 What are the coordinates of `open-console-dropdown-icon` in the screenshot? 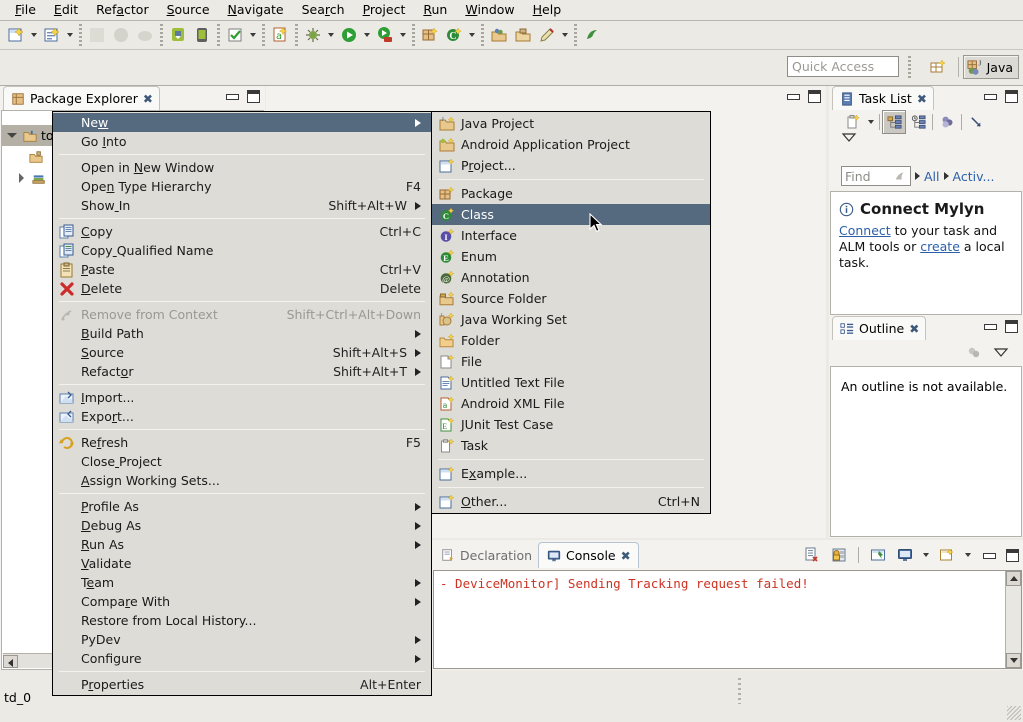 It's located at (968, 555).